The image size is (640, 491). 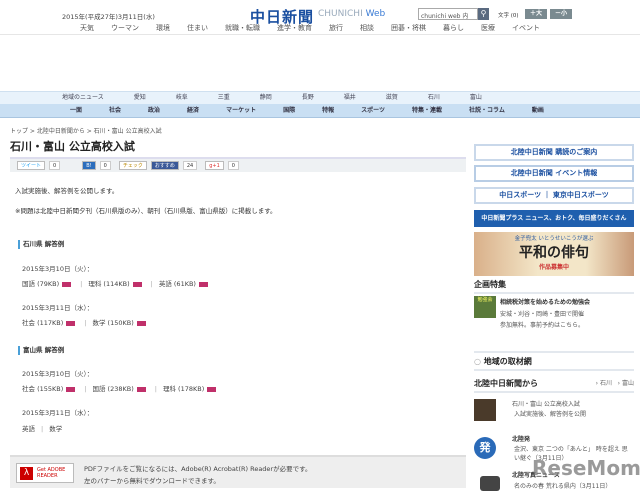 What do you see at coordinates (182, 98) in the screenshot?
I see `region-nav-item: 岐阜` at bounding box center [182, 98].